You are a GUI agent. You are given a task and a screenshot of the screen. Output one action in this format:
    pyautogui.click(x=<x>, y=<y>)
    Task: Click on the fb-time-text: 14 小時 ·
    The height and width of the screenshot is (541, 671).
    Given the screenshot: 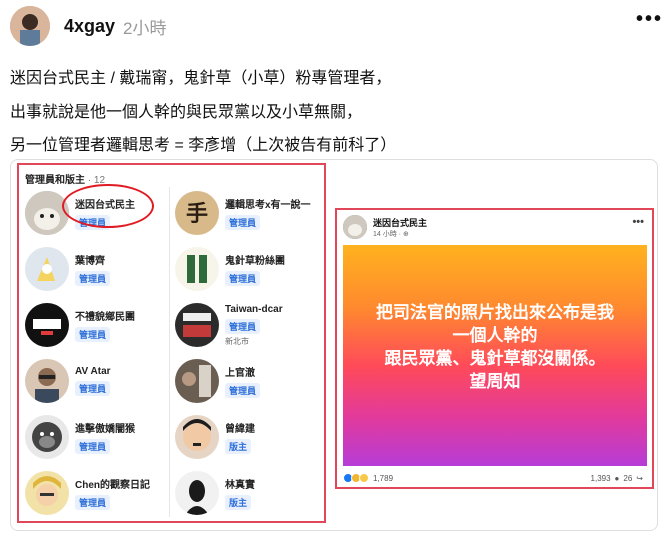 What is the action you would take?
    pyautogui.click(x=388, y=234)
    